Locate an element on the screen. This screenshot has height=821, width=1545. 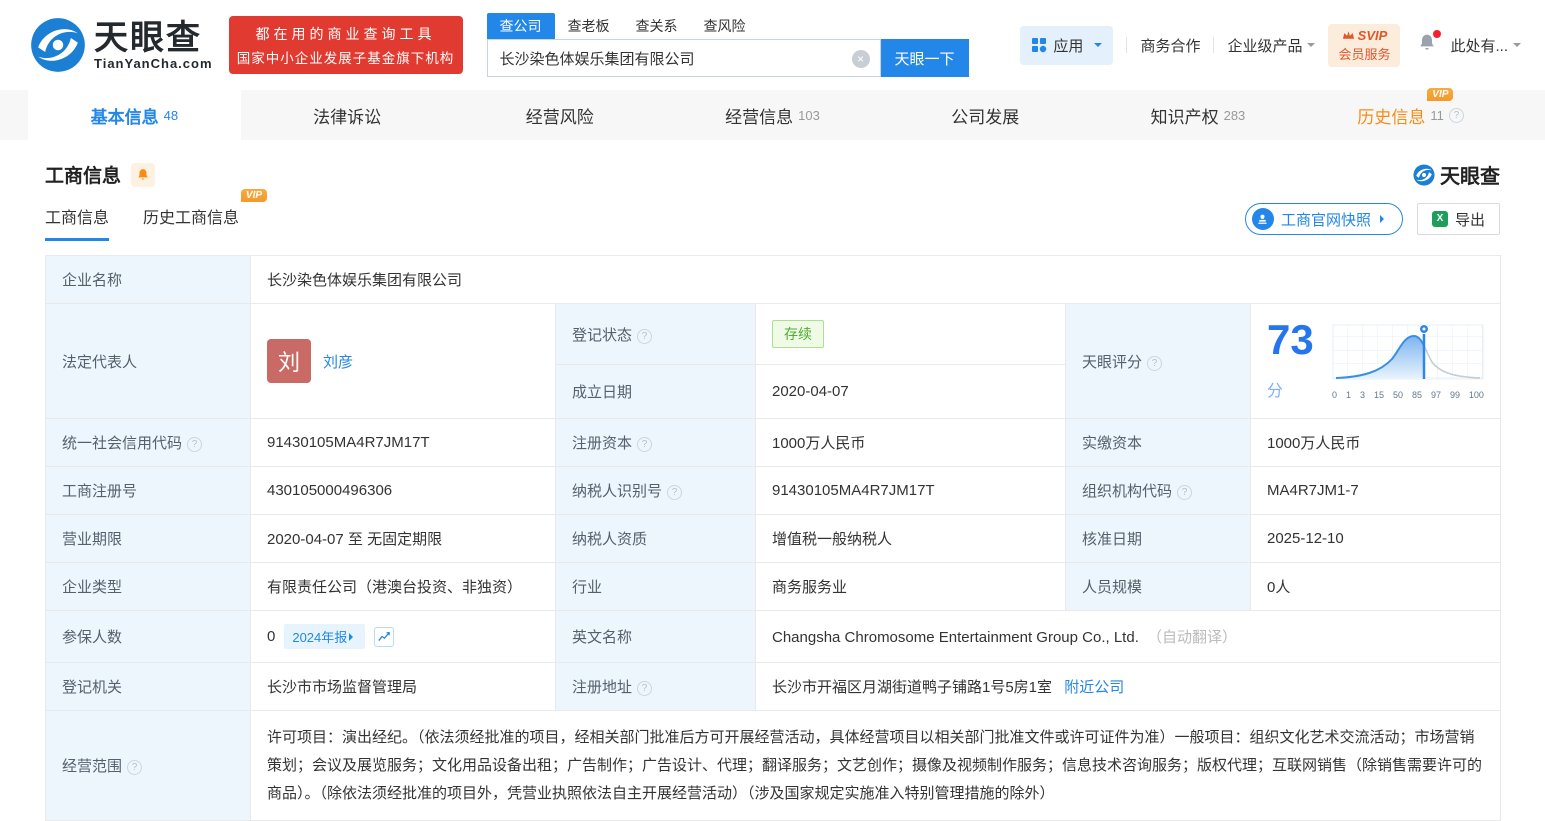
search-area: 查公司 查老板 查关系 查风险 × 天眼一下 is located at coordinates (727, 45).